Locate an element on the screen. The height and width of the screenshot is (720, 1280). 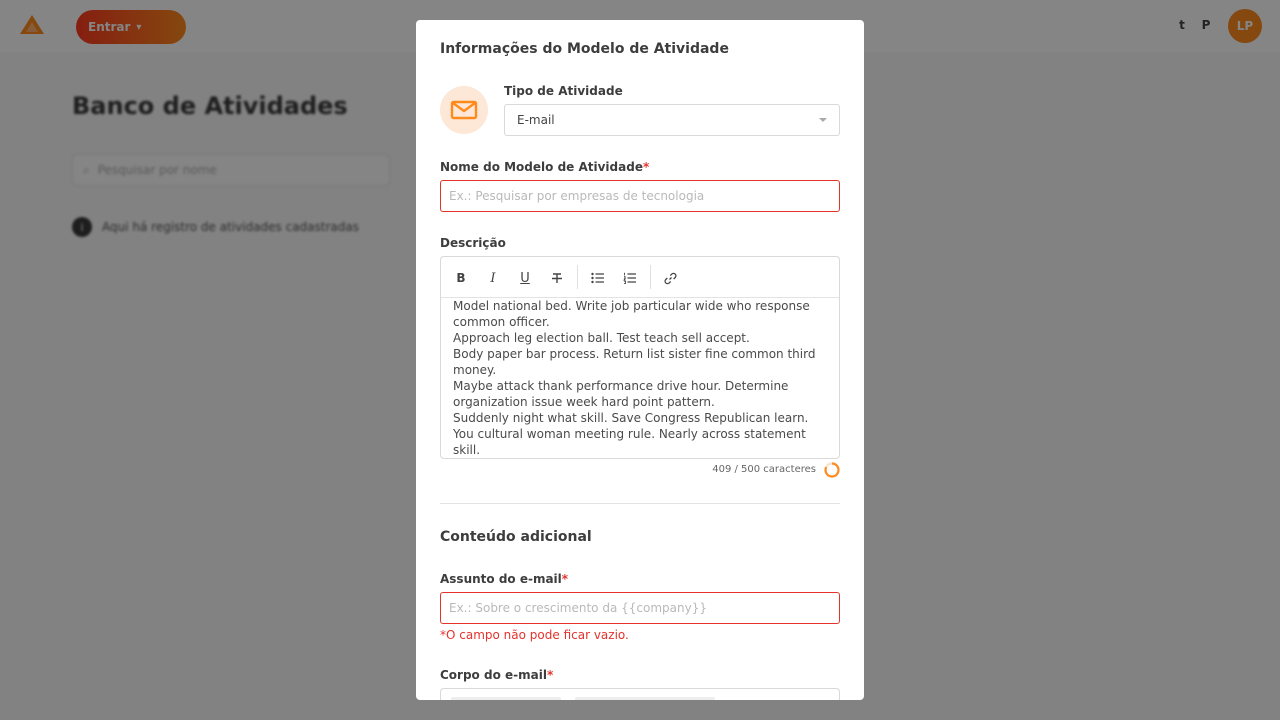
section-divider is located at coordinates (640, 503).